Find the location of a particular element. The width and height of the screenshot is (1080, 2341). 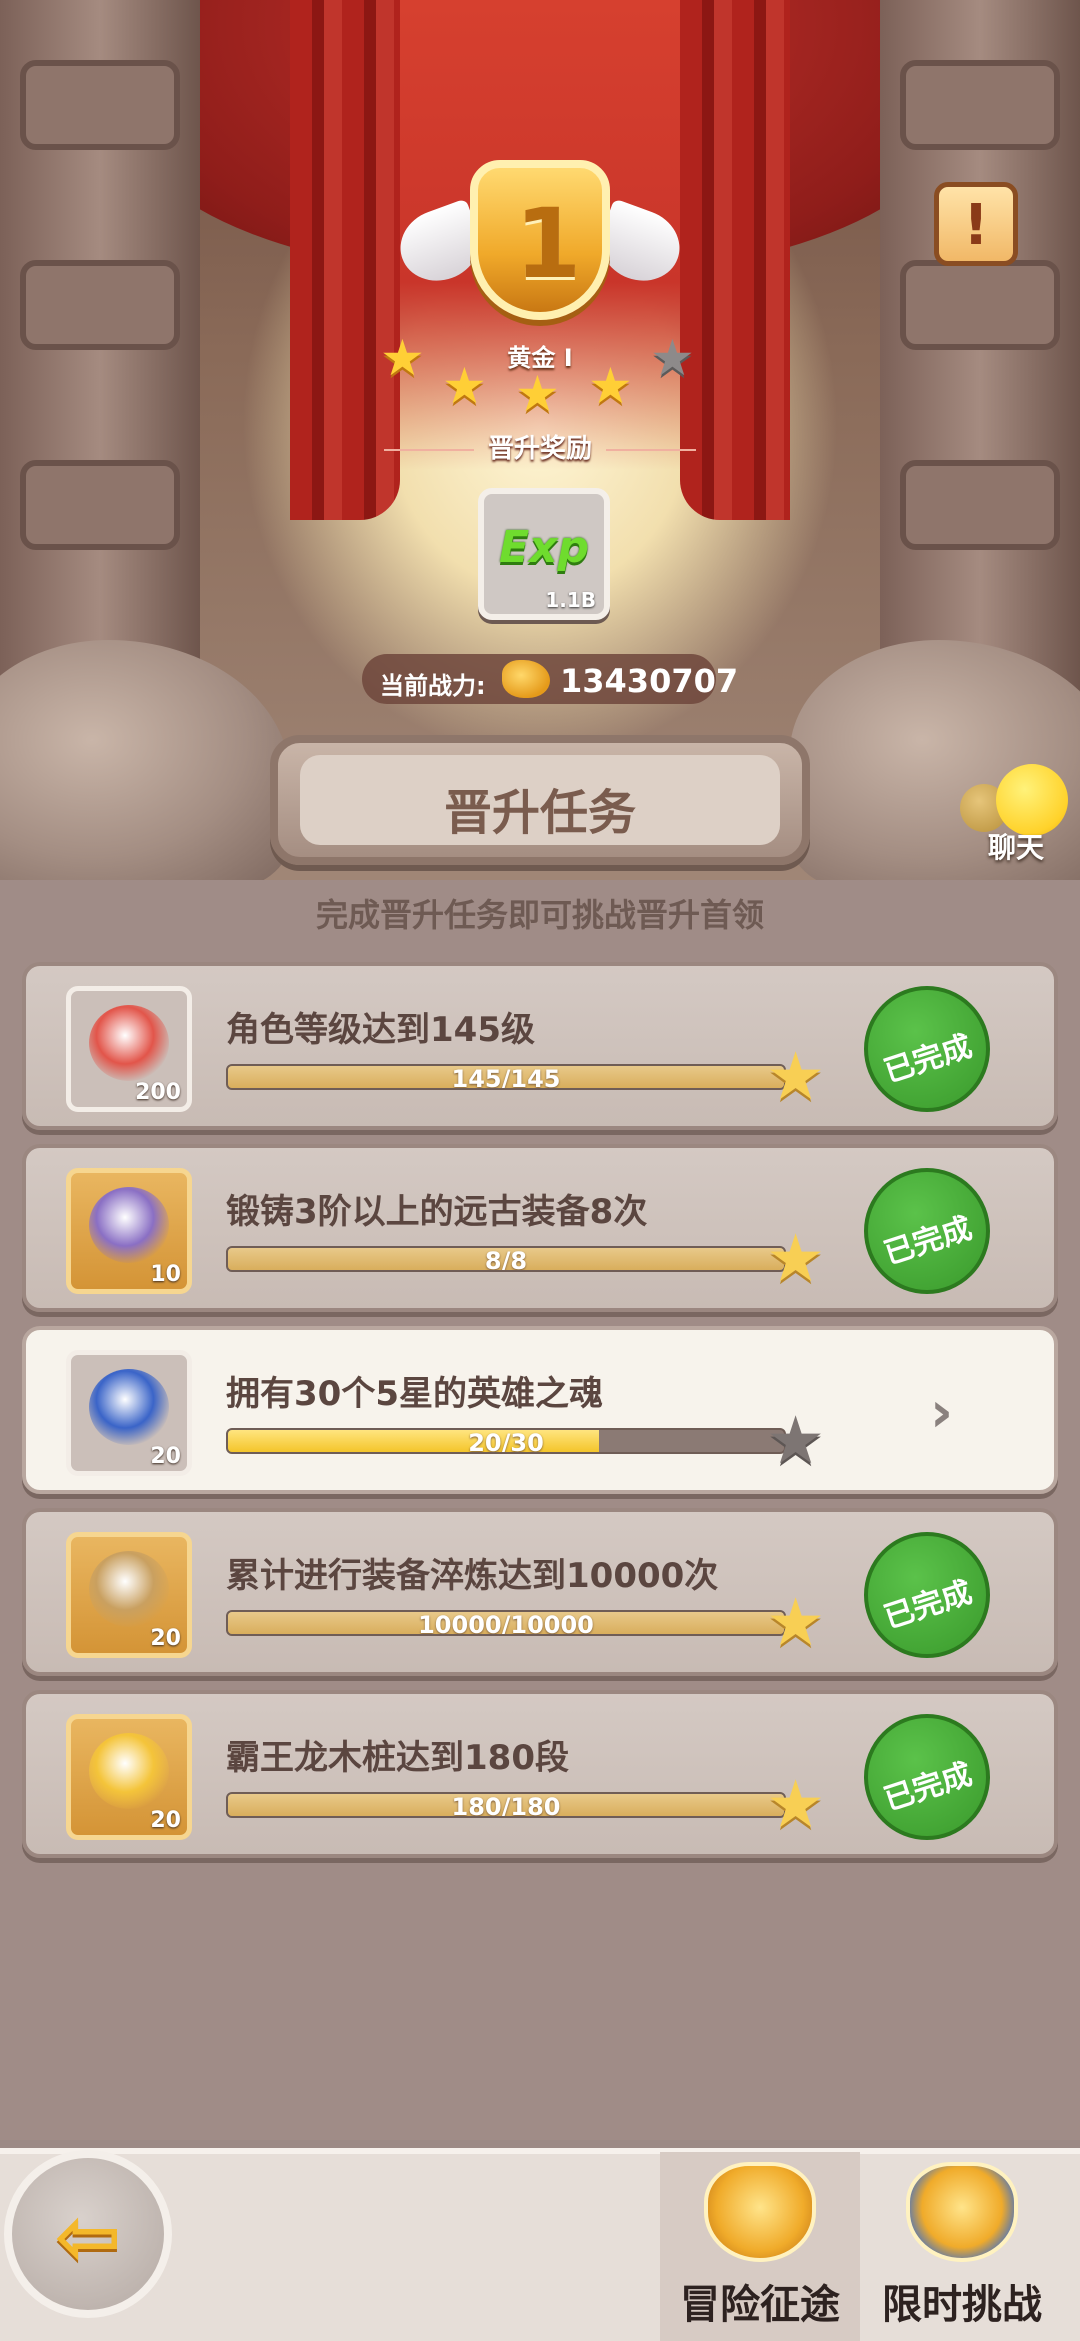

bag-icon is located at coordinates (129, 1225).